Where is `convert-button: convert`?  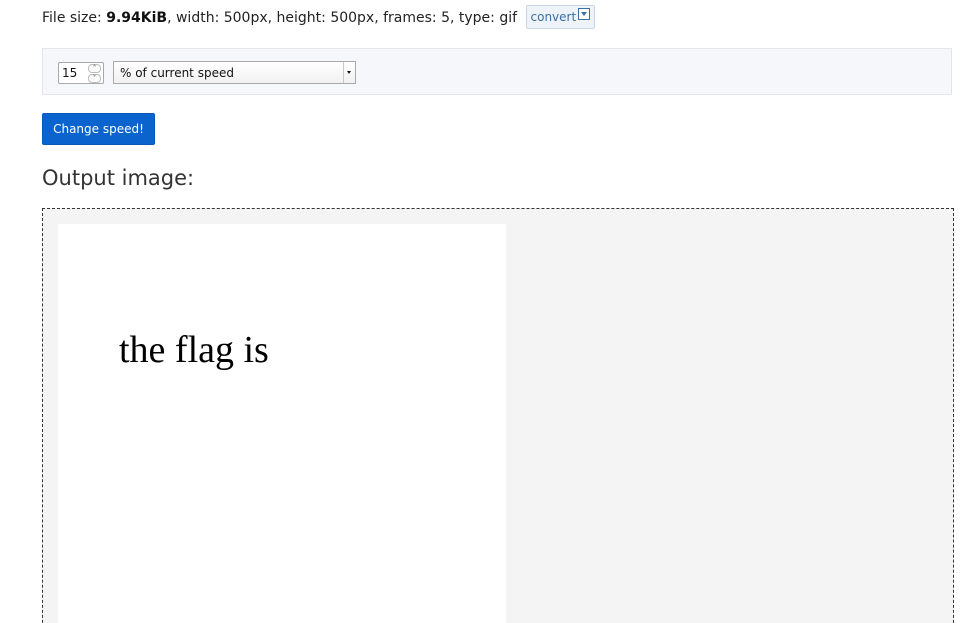 convert-button: convert is located at coordinates (560, 17).